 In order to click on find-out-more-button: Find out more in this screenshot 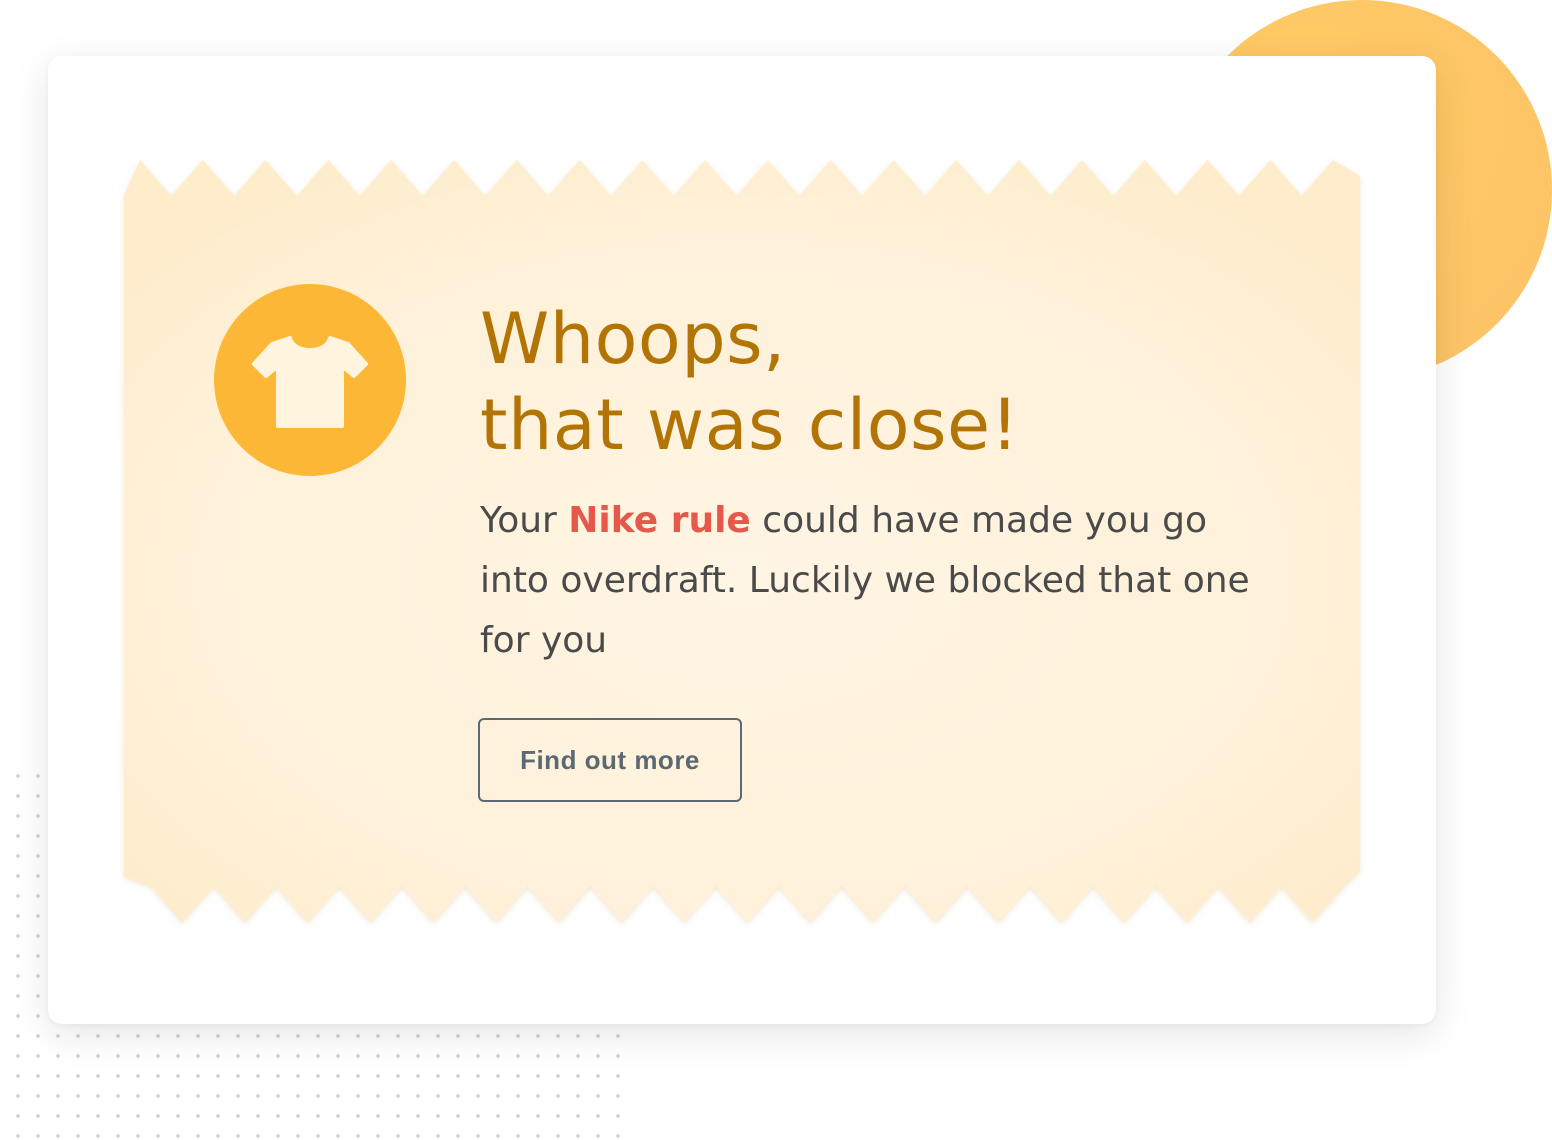, I will do `click(610, 760)`.